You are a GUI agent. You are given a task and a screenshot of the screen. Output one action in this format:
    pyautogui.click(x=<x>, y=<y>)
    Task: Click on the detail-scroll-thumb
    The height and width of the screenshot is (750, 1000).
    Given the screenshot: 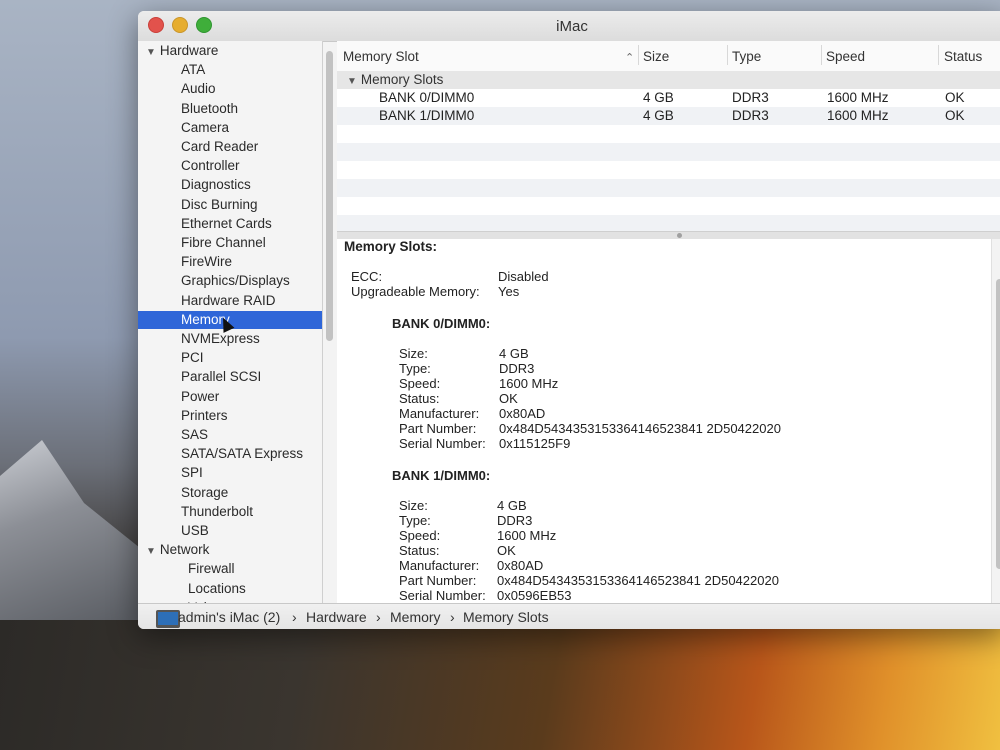 What is the action you would take?
    pyautogui.click(x=998, y=424)
    